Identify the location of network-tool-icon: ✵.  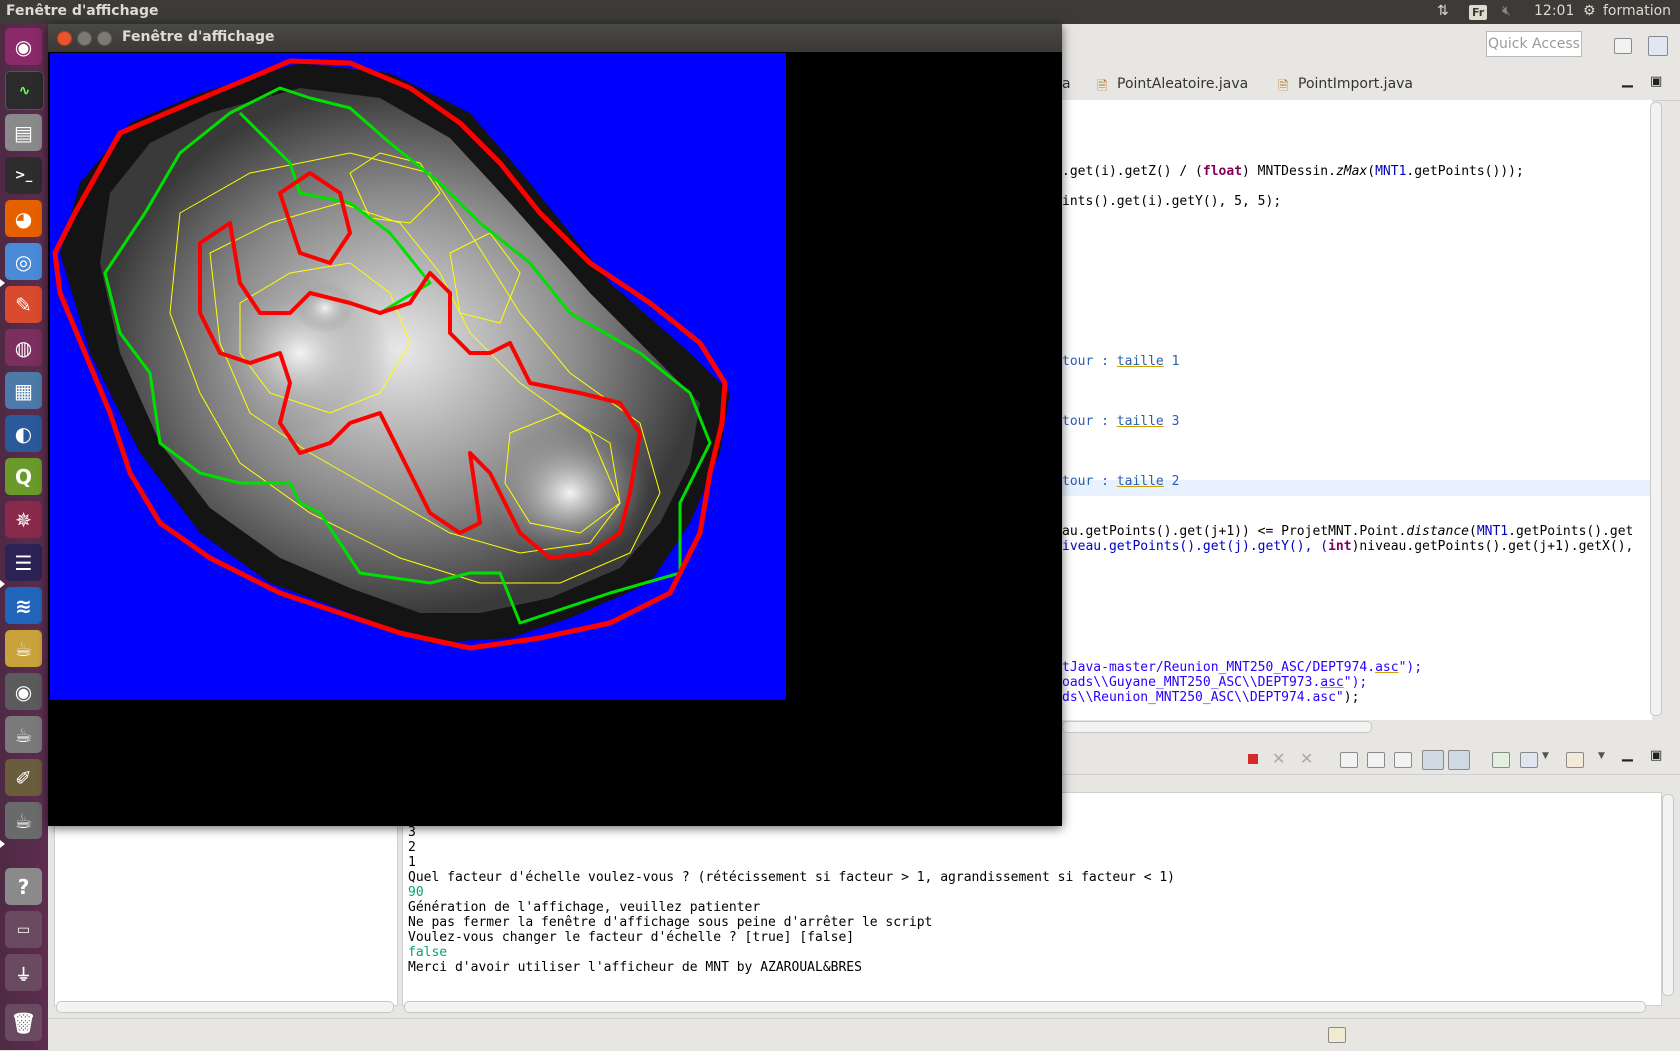
(23, 519).